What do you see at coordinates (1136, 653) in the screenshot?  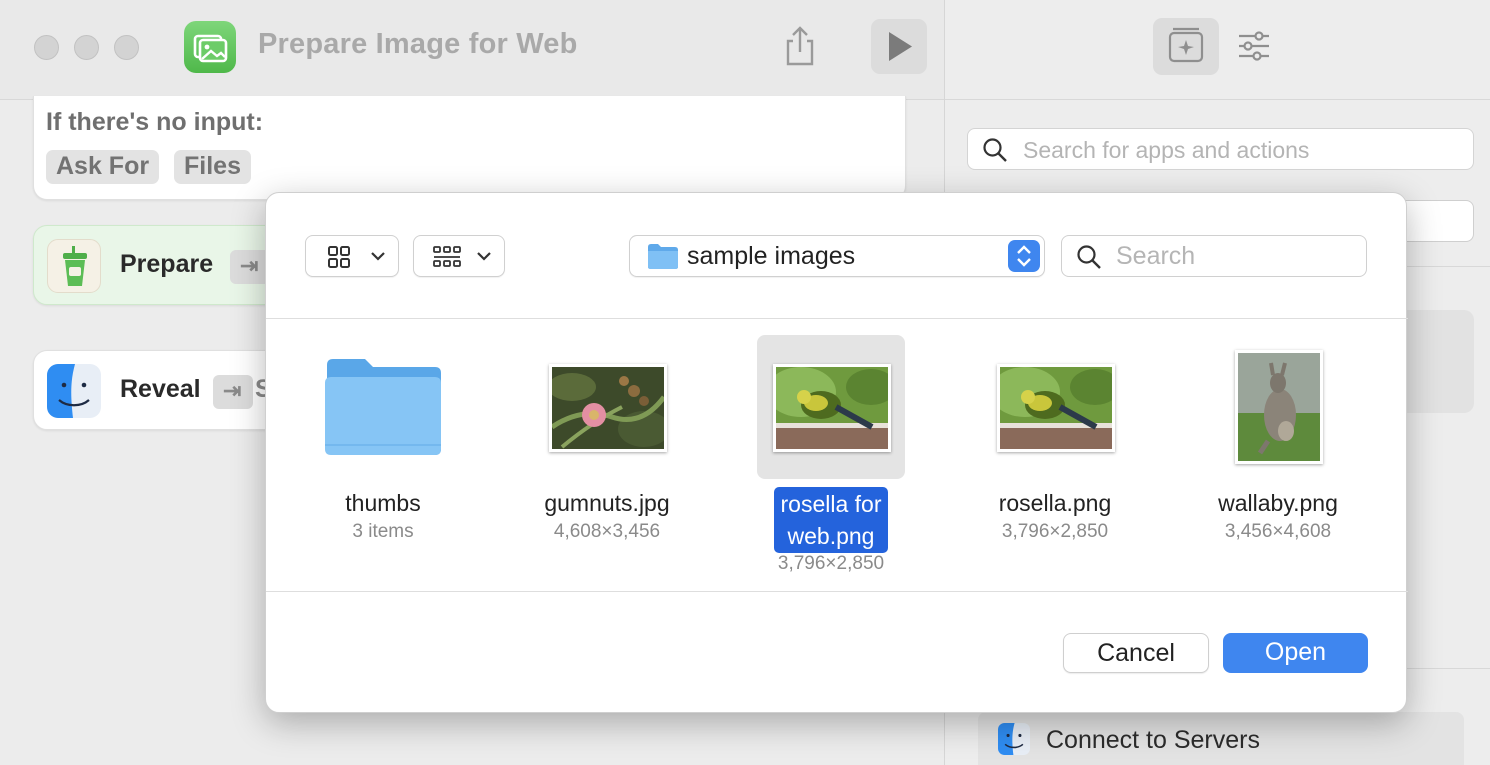 I see `cancel-button: Cancel` at bounding box center [1136, 653].